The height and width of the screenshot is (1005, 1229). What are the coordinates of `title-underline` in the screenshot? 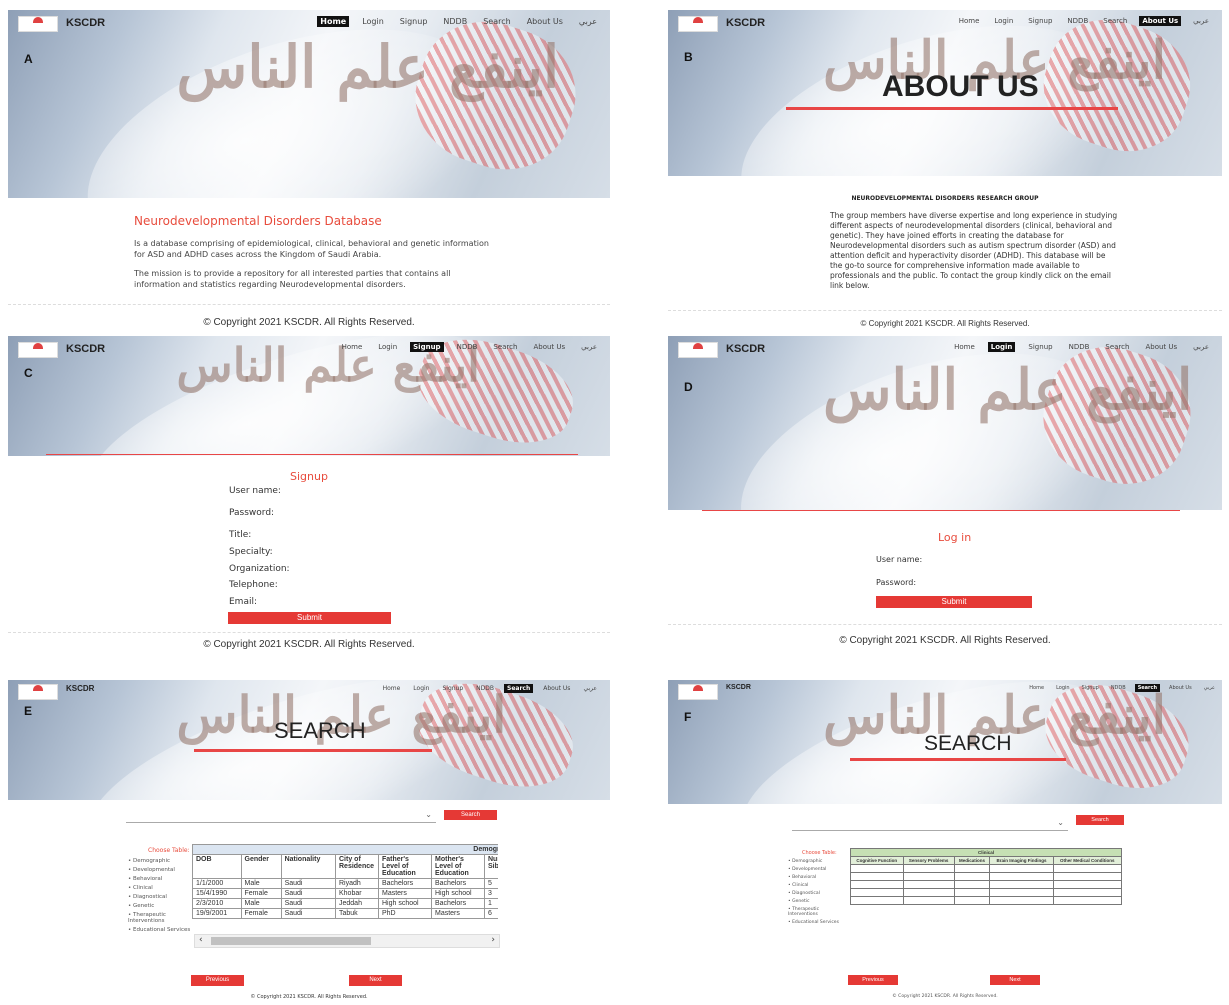 It's located at (958, 759).